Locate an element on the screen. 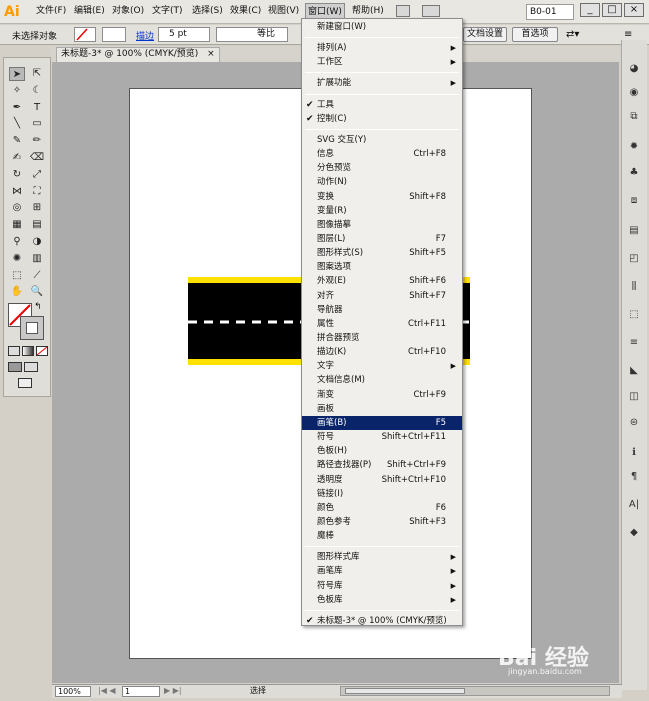  appearance-icon: ⊜ is located at coordinates (634, 423).